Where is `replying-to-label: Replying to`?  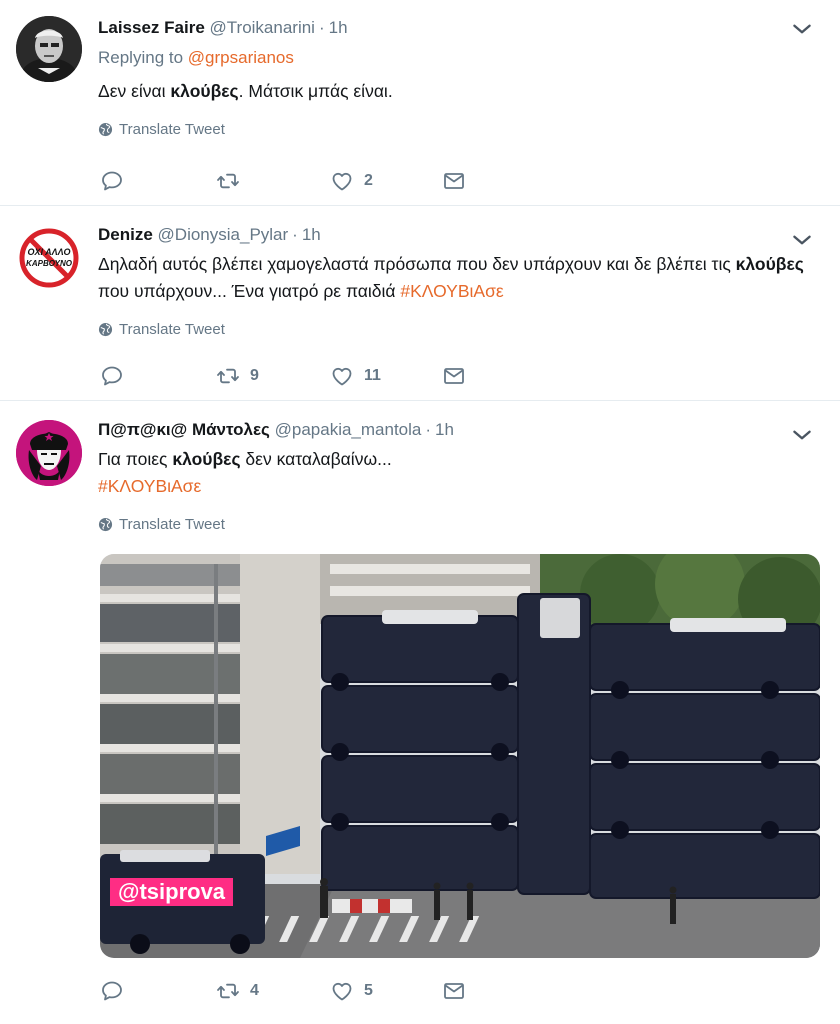
replying-to-label: Replying to is located at coordinates (143, 57).